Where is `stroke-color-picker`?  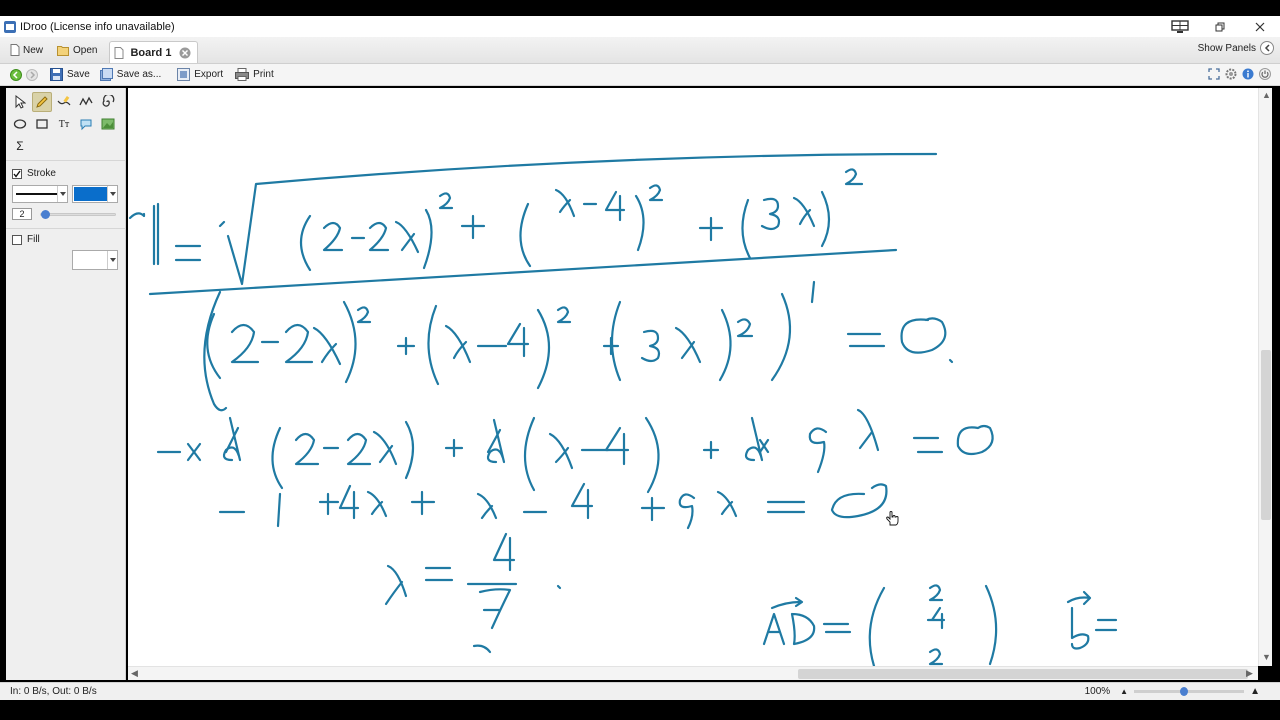
stroke-color-picker is located at coordinates (95, 194).